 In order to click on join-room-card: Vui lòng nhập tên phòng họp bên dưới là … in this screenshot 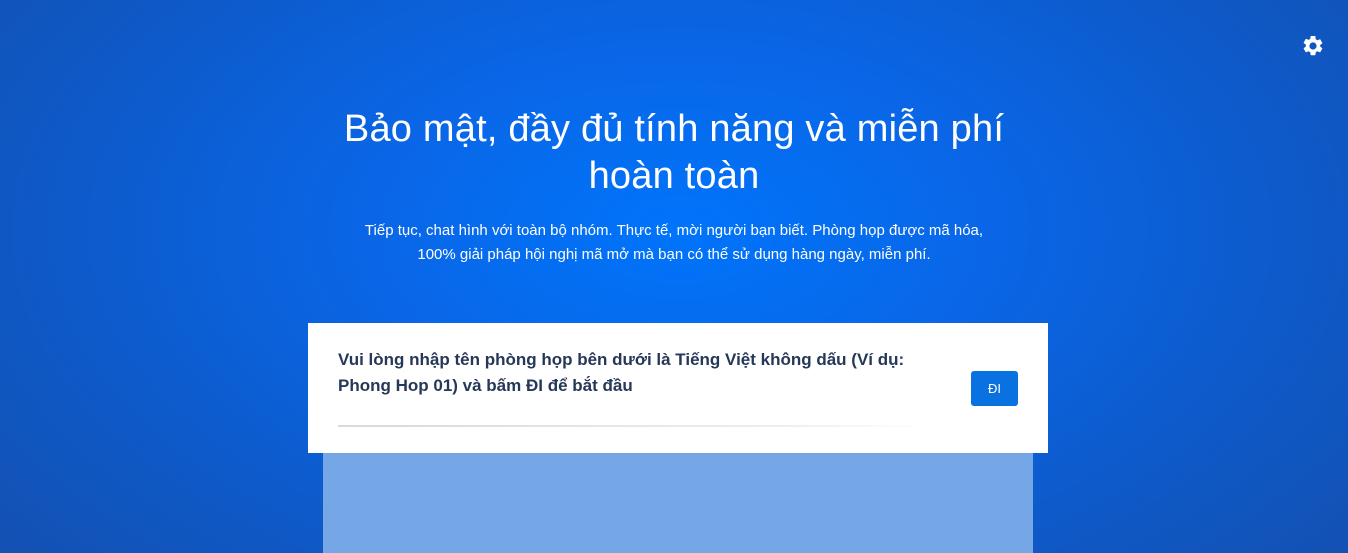, I will do `click(678, 388)`.